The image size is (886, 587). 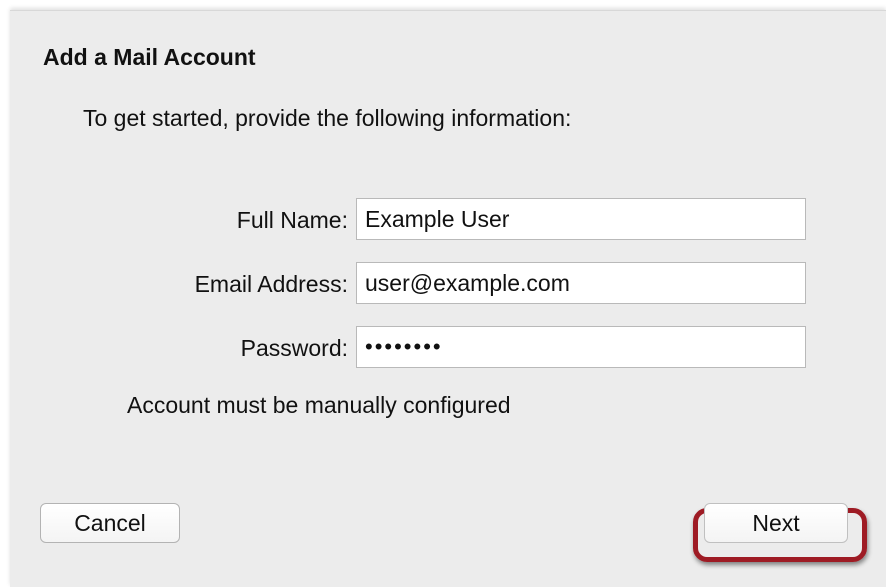 I want to click on email-address-input, so click(x=581, y=283).